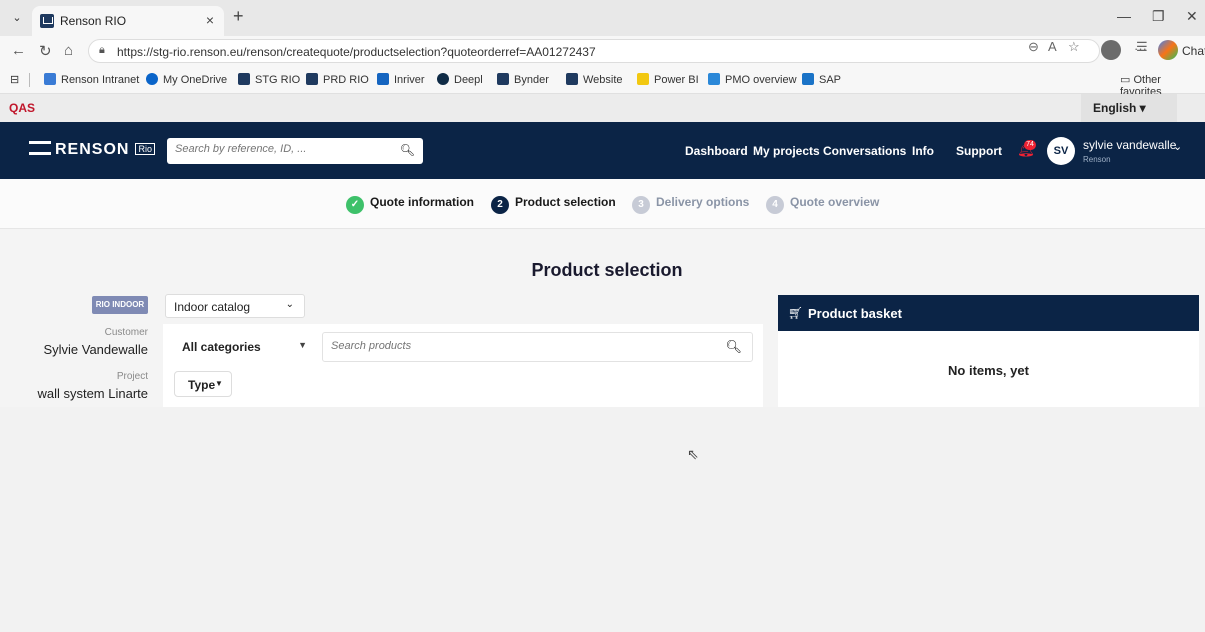 This screenshot has height=632, width=1205. I want to click on nav-info: Info, so click(923, 151).